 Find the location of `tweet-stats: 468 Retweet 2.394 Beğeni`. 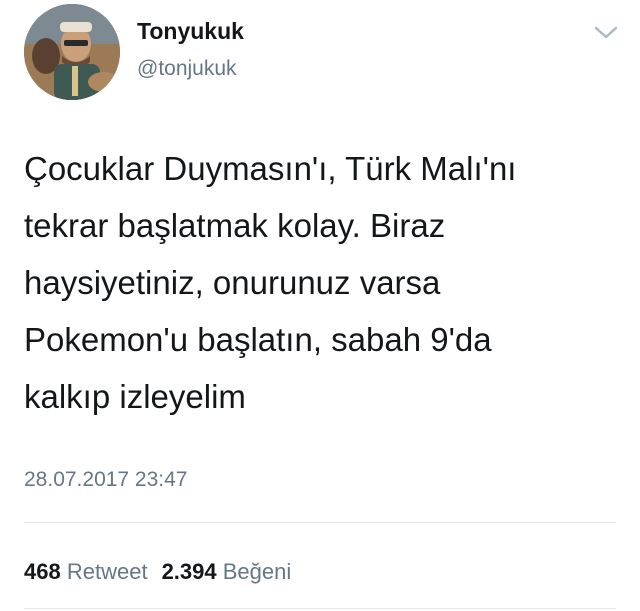

tweet-stats: 468 Retweet 2.394 Beğeni is located at coordinates (157, 572).